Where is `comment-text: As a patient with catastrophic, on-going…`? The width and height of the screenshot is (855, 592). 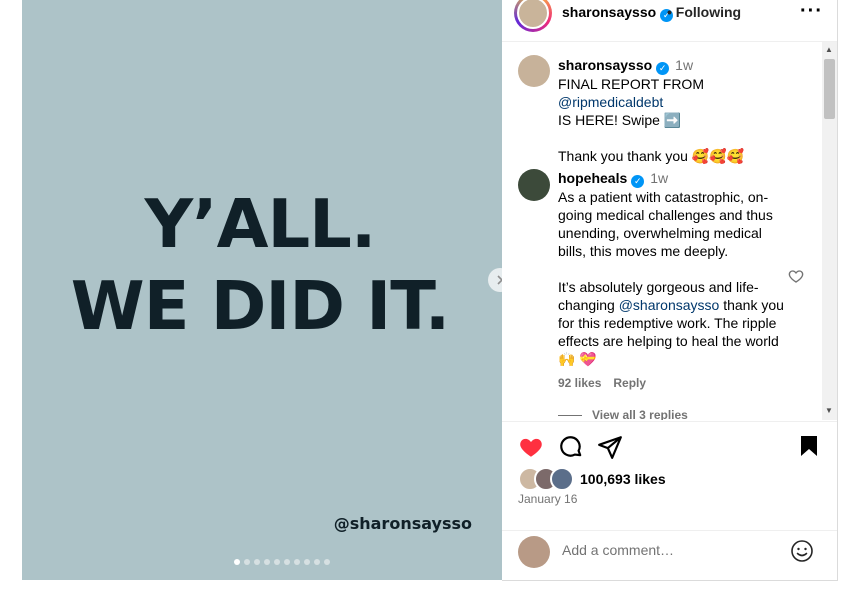 comment-text: As a patient with catastrophic, on-going… is located at coordinates (665, 224).